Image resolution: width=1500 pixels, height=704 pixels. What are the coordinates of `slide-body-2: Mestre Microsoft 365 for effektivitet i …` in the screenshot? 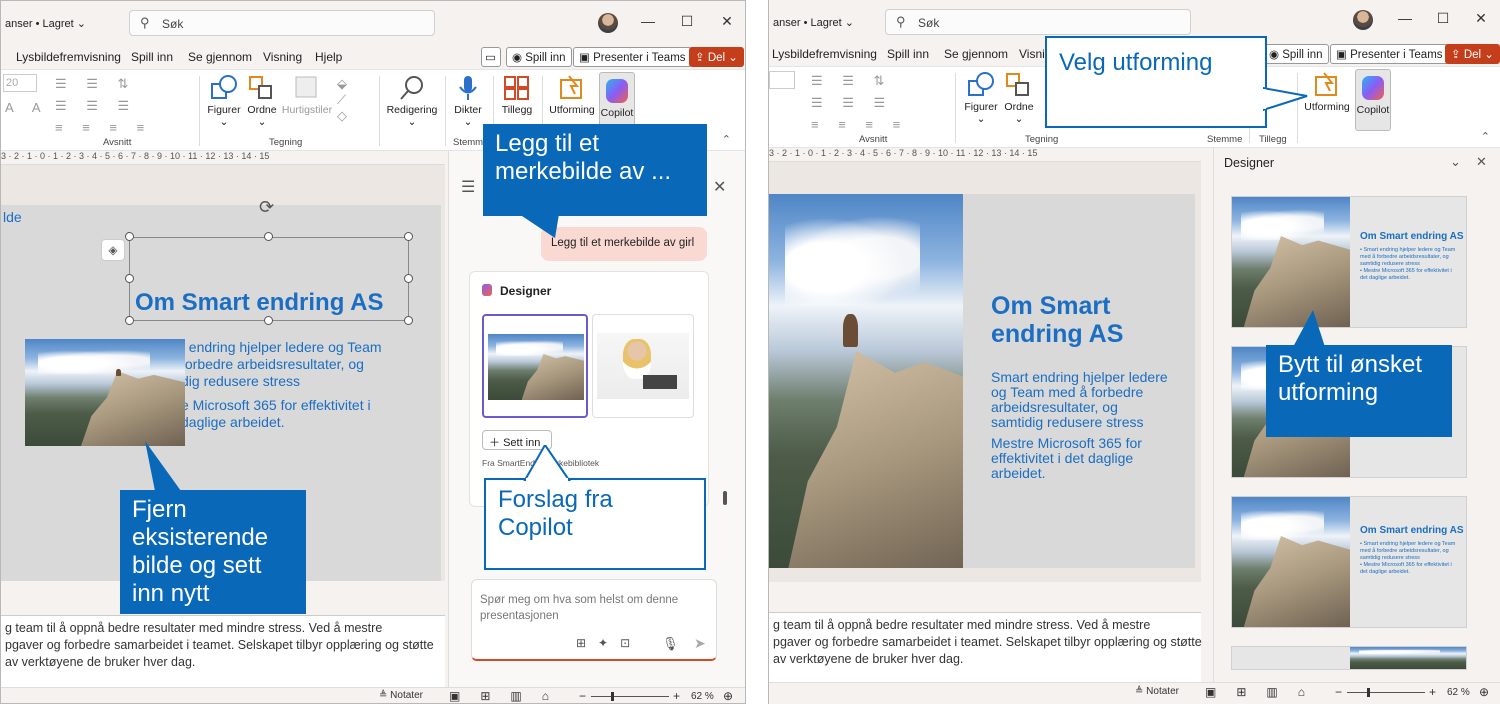 It's located at (1066, 458).